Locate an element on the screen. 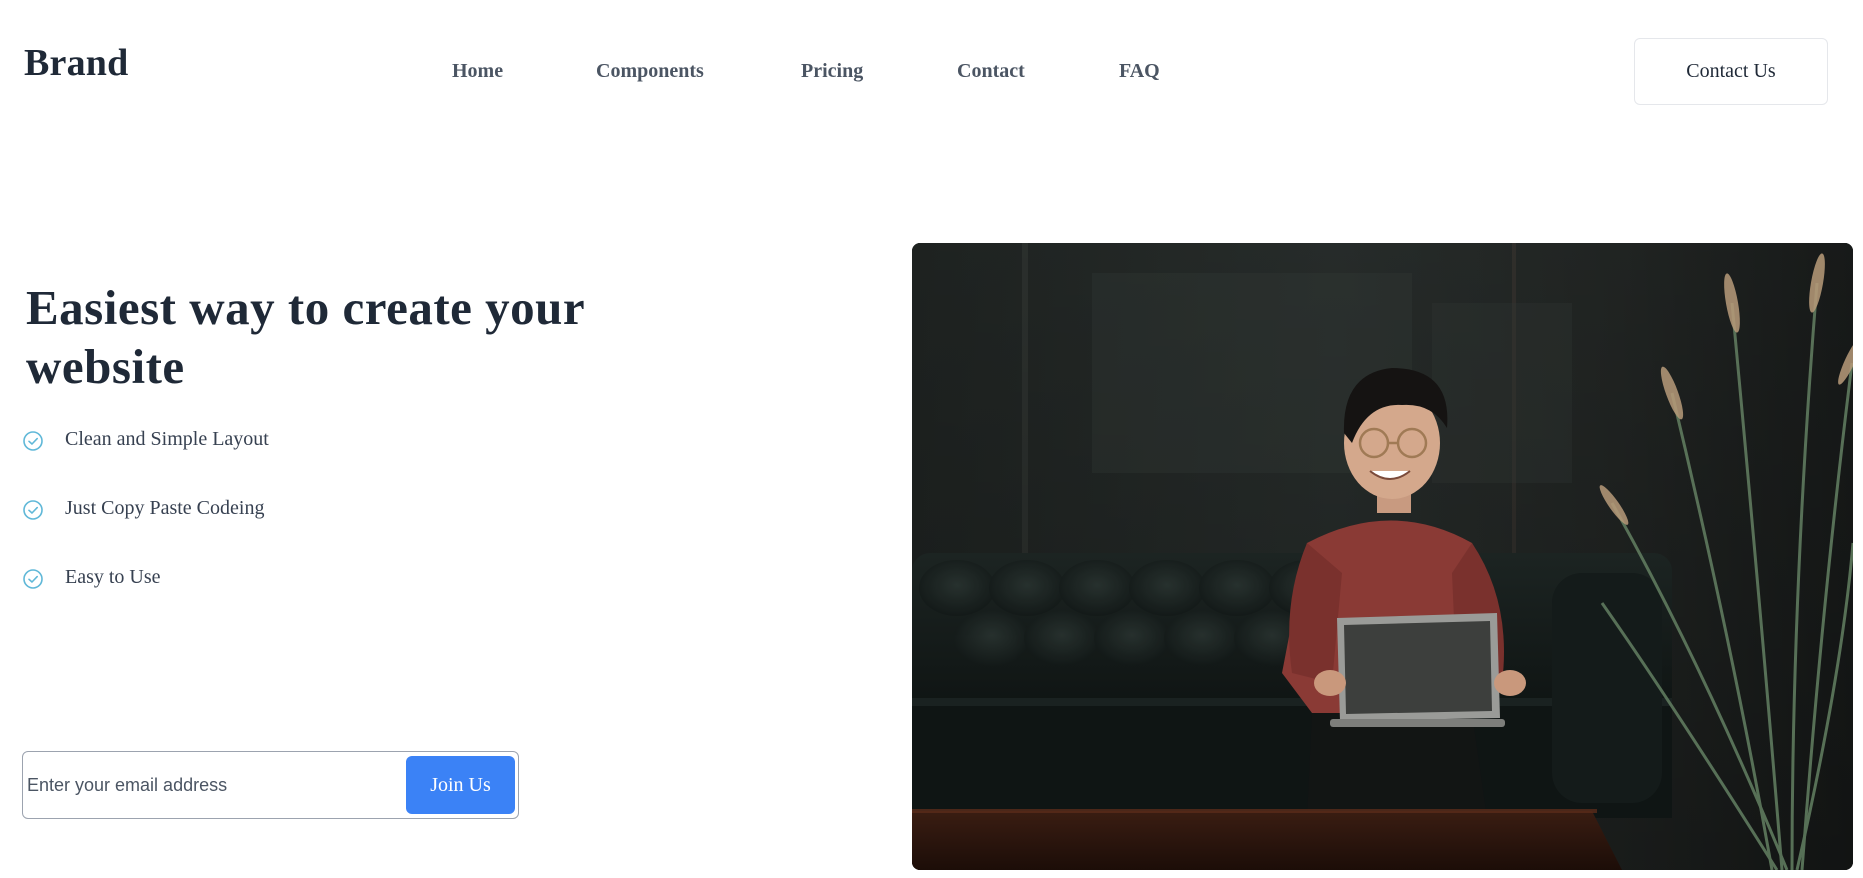 This screenshot has height=878, width=1863. feature-item: Just Copy Paste Codeing is located at coordinates (145, 523).